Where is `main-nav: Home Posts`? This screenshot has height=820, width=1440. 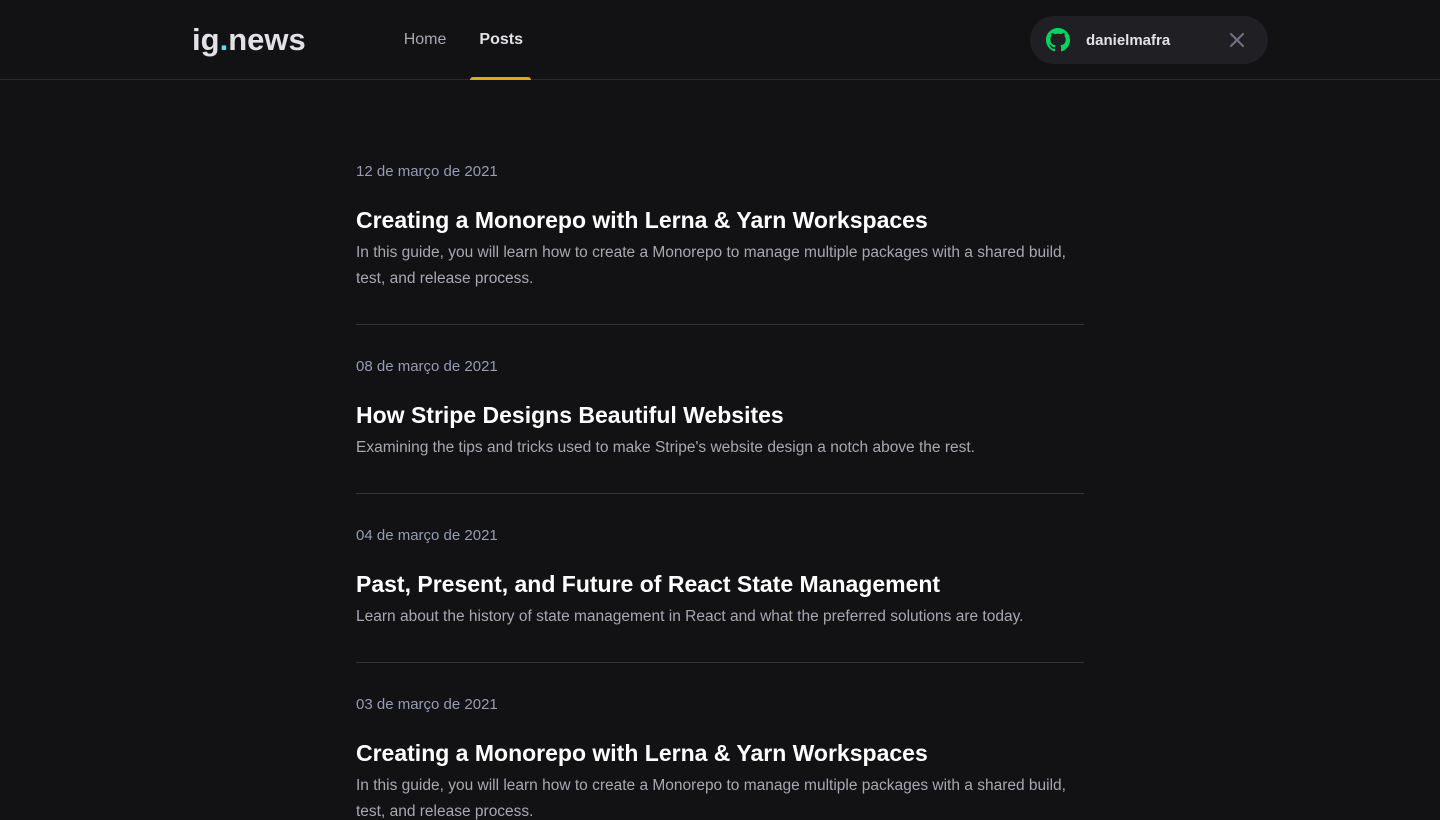 main-nav: Home Posts is located at coordinates (463, 40).